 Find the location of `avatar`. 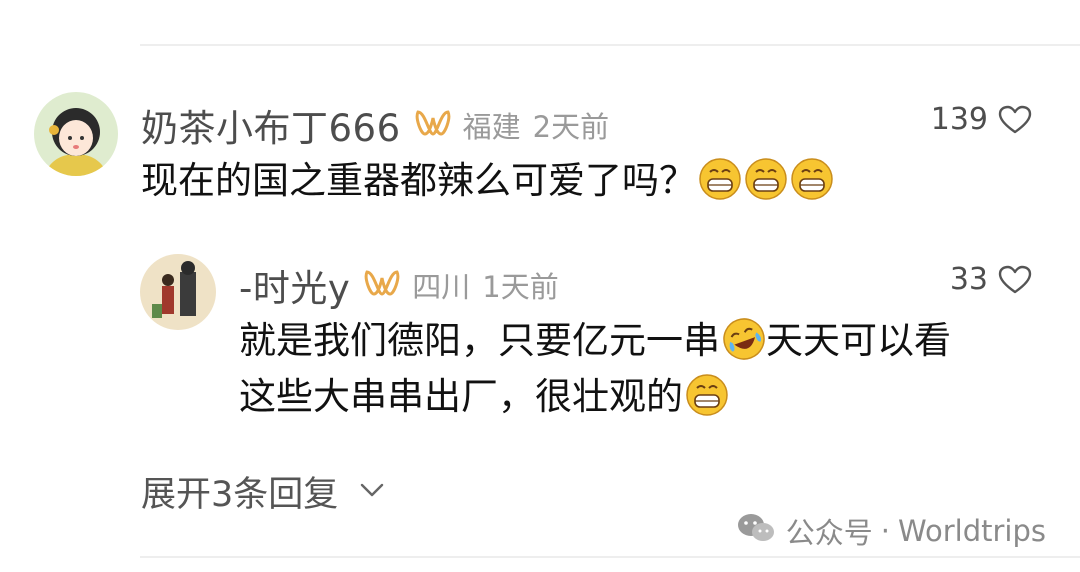

avatar is located at coordinates (76, 134).